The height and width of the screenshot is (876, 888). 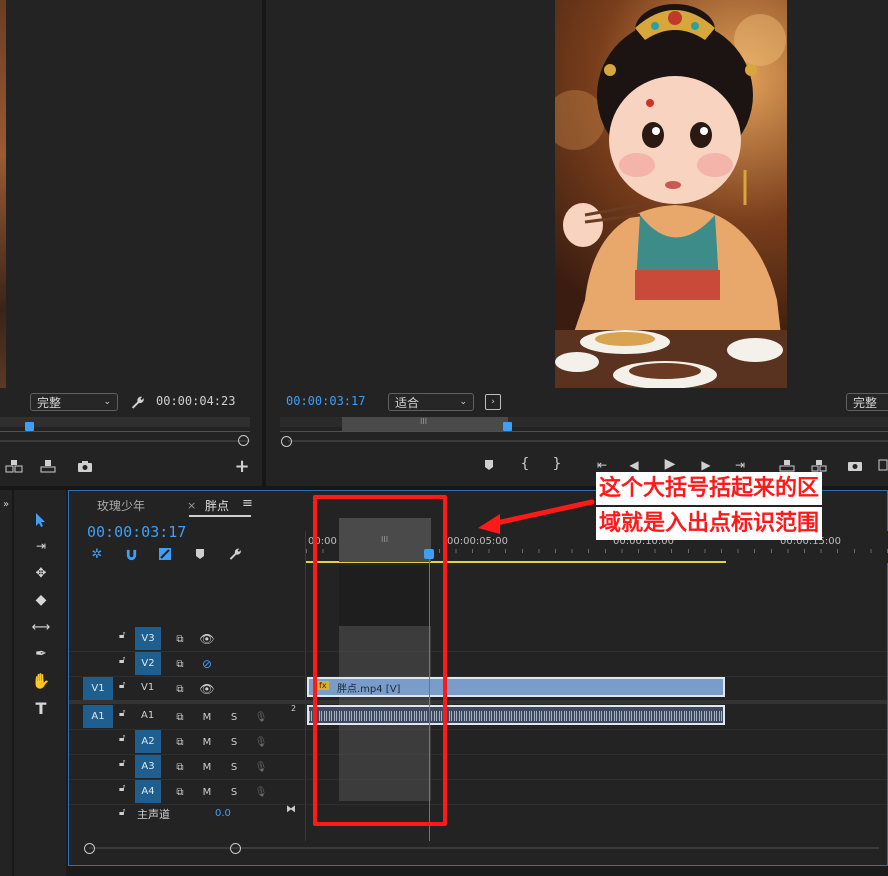 I want to click on program-zoom-scrollbar, so click(x=588, y=441).